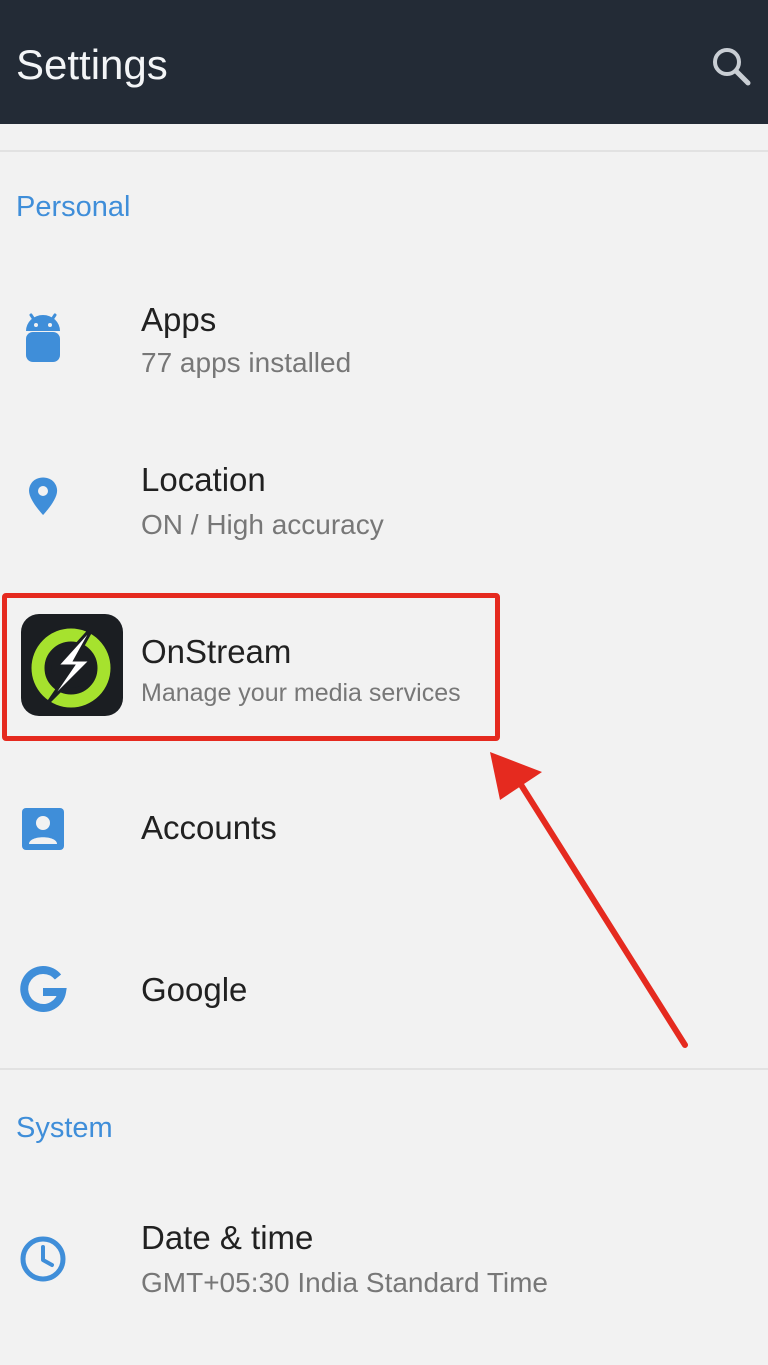 This screenshot has height=1365, width=768. What do you see at coordinates (43, 1259) in the screenshot?
I see `clock-icon` at bounding box center [43, 1259].